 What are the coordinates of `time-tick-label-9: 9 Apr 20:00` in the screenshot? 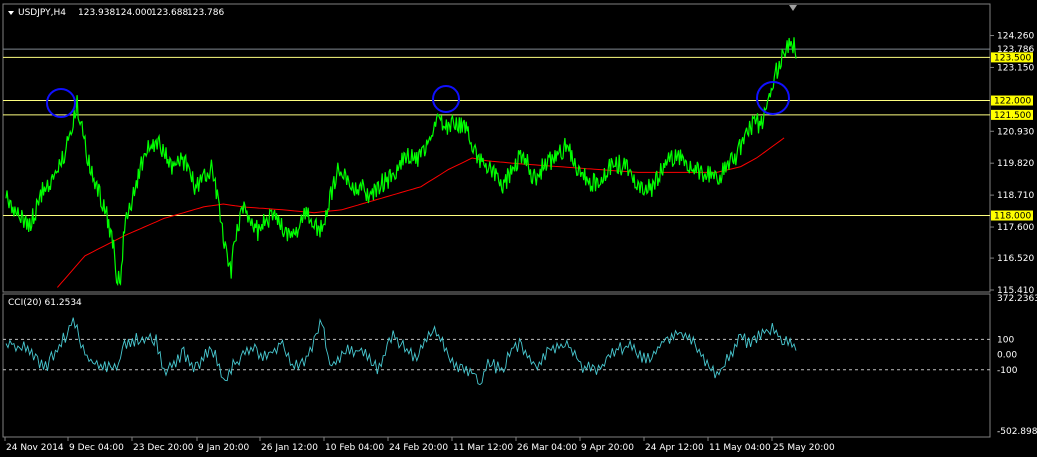 It's located at (607, 448).